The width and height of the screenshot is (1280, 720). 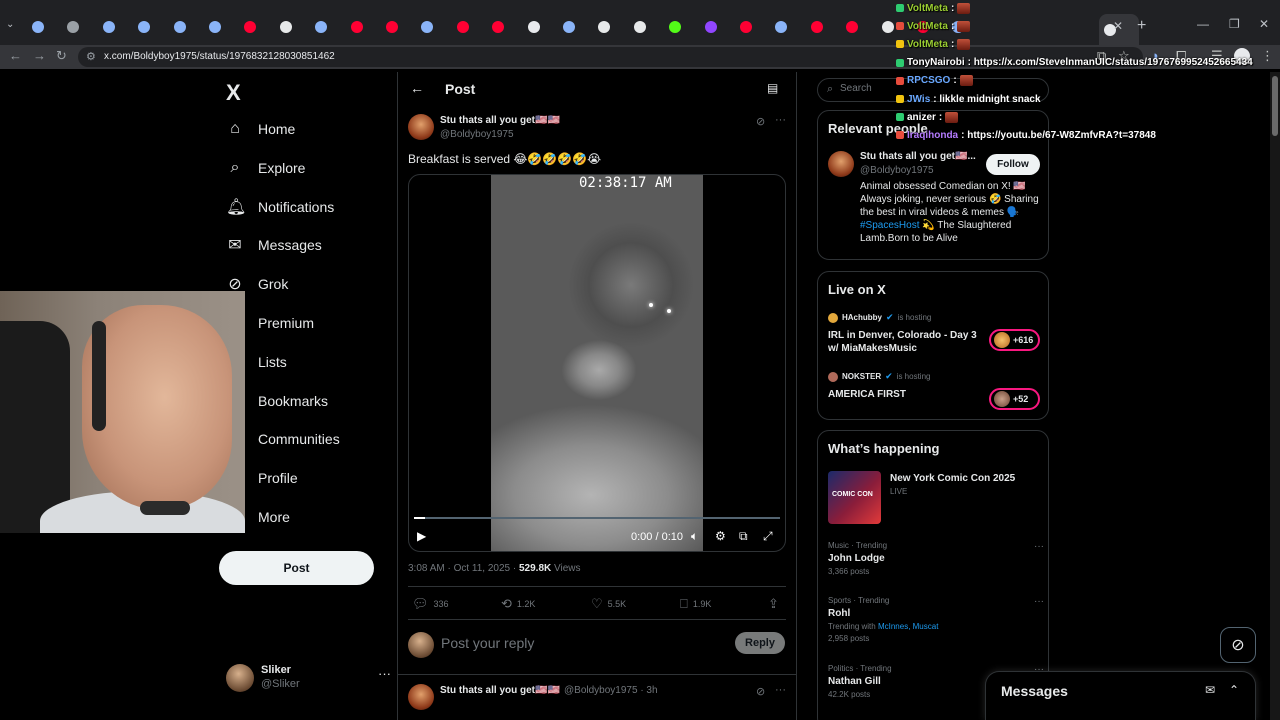 I want to click on volume-icon: 🔈︎, so click(x=694, y=536).